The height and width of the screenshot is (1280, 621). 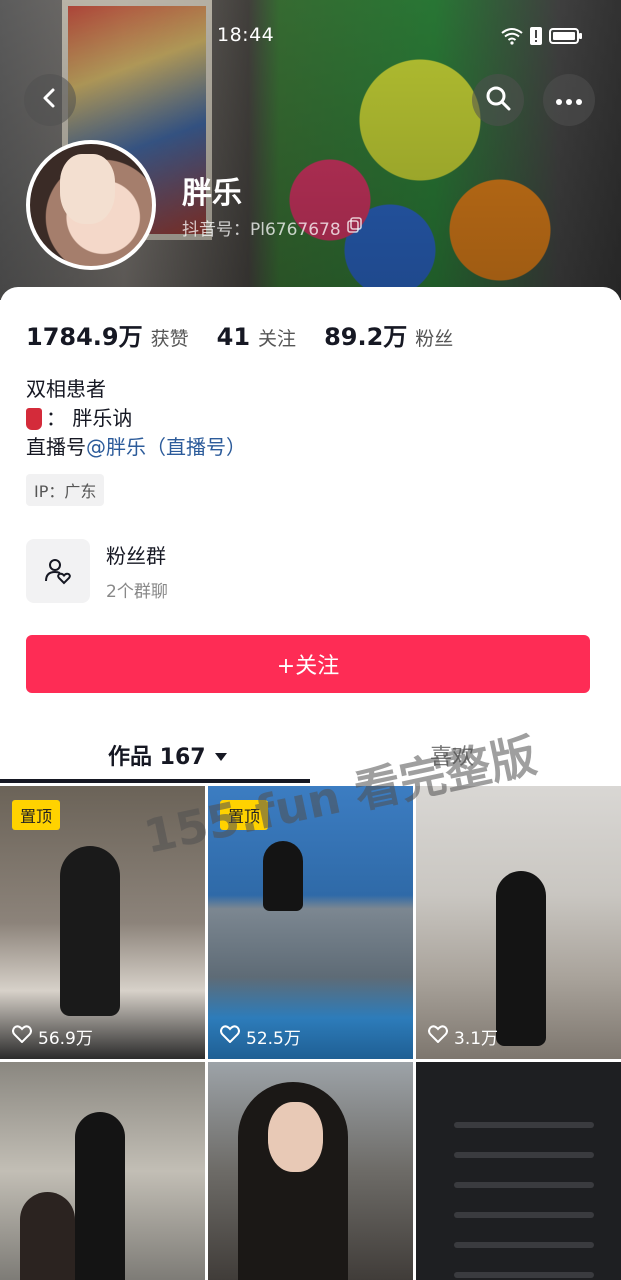 I want to click on profile-stats: 1784.9万 获赞 41 关注 89.2万 粉丝, so click(x=239, y=334).